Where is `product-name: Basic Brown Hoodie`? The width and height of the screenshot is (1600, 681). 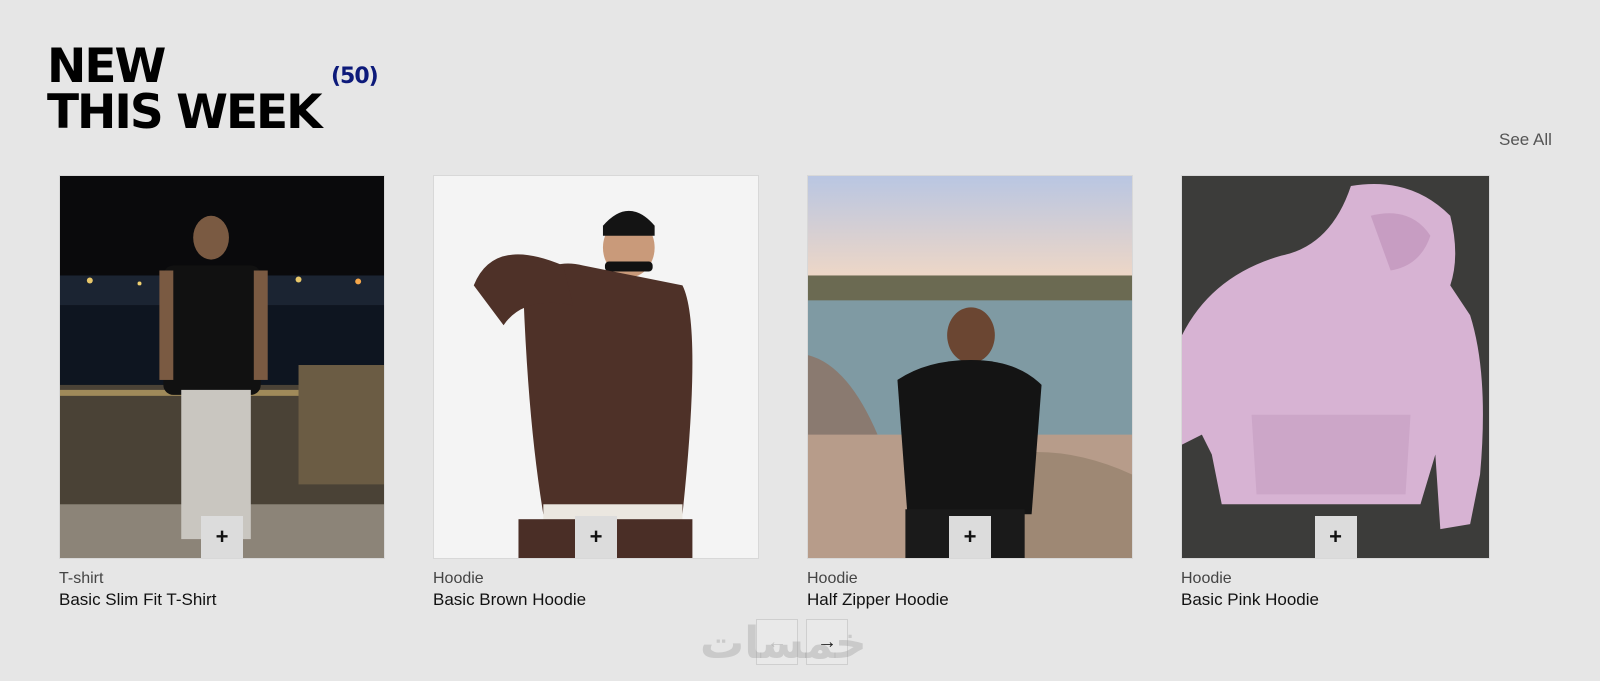 product-name: Basic Brown Hoodie is located at coordinates (596, 600).